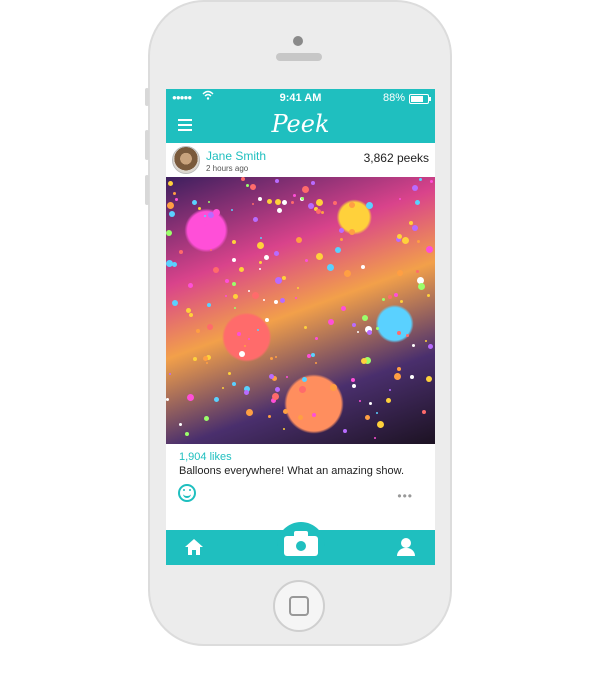 The width and height of the screenshot is (600, 682). I want to click on more-options-icon: •••, so click(405, 496).